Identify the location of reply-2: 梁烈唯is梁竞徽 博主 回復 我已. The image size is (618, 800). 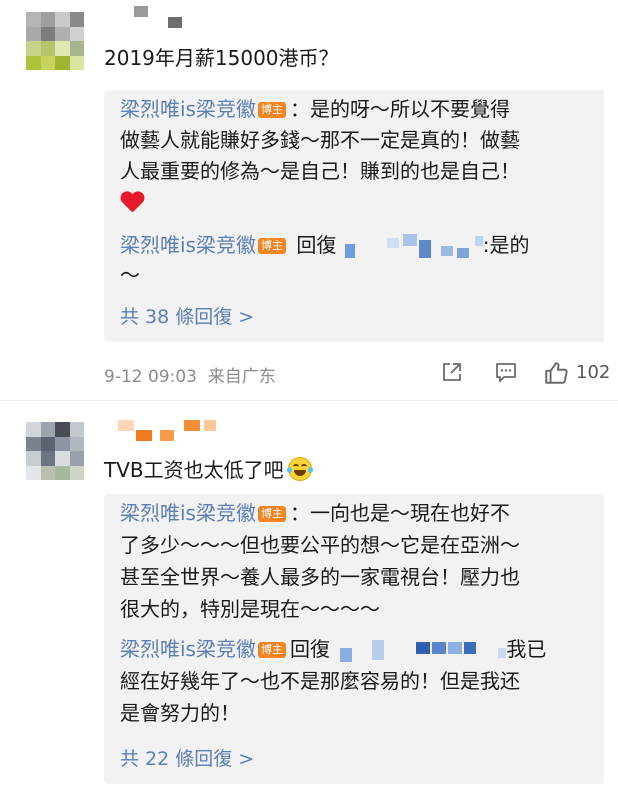
(356, 650).